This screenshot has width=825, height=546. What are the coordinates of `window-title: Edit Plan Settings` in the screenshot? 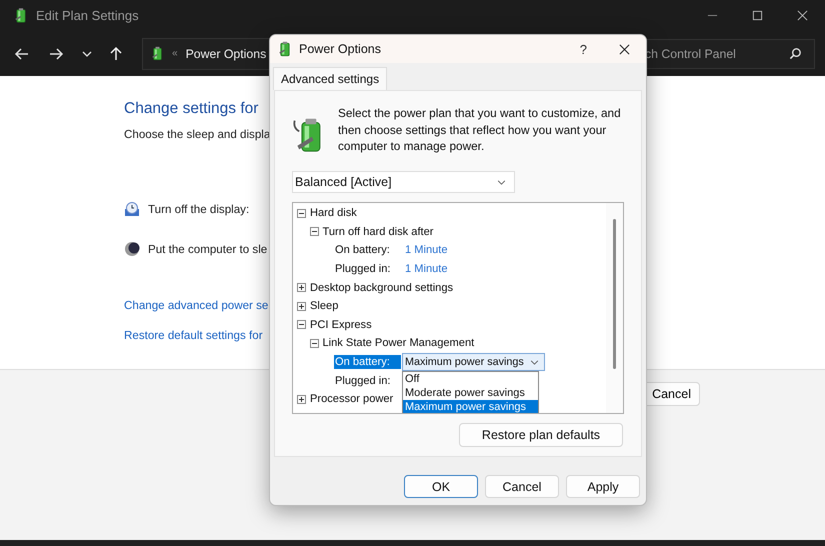 It's located at (87, 15).